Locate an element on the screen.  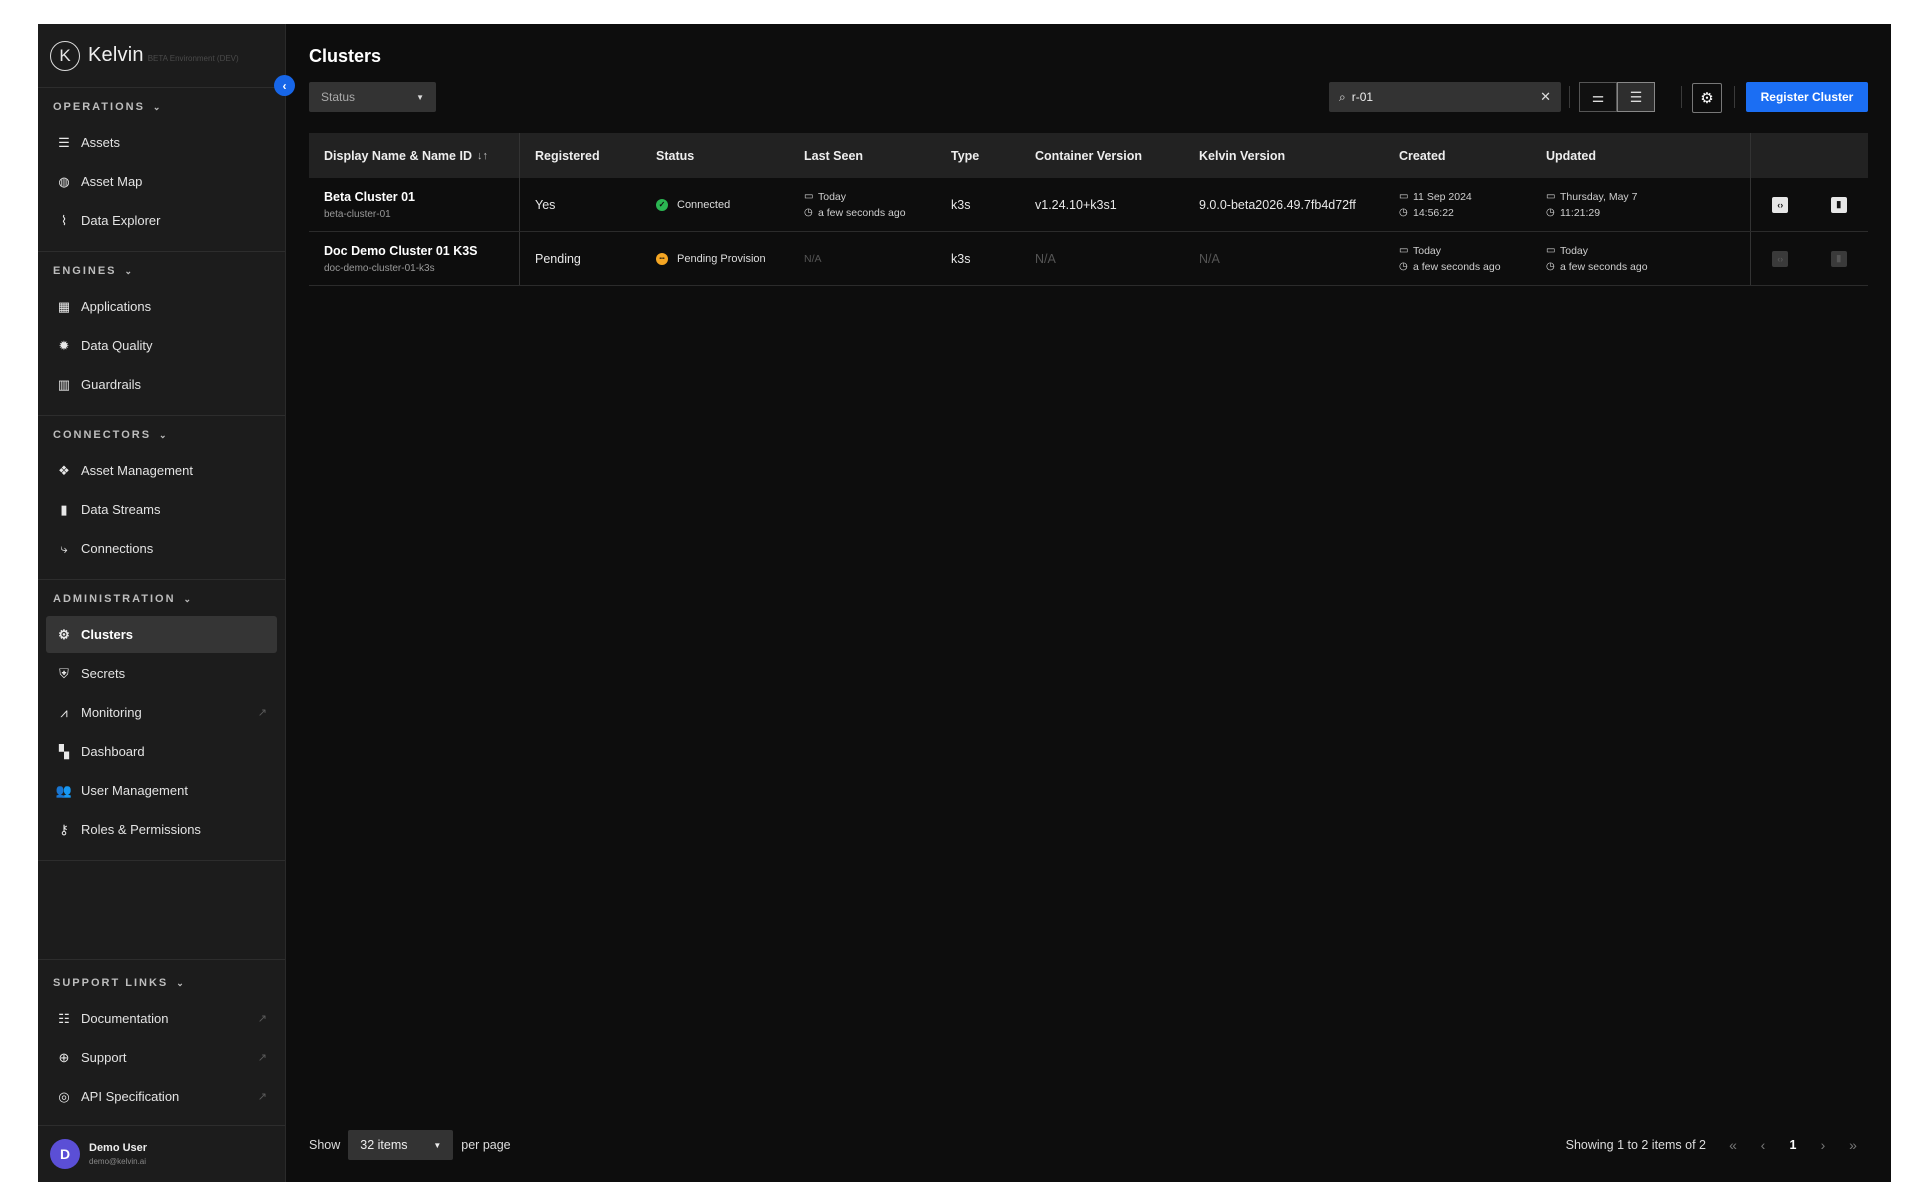
cluster-display-name: Beta Cluster 01 is located at coordinates (421, 197).